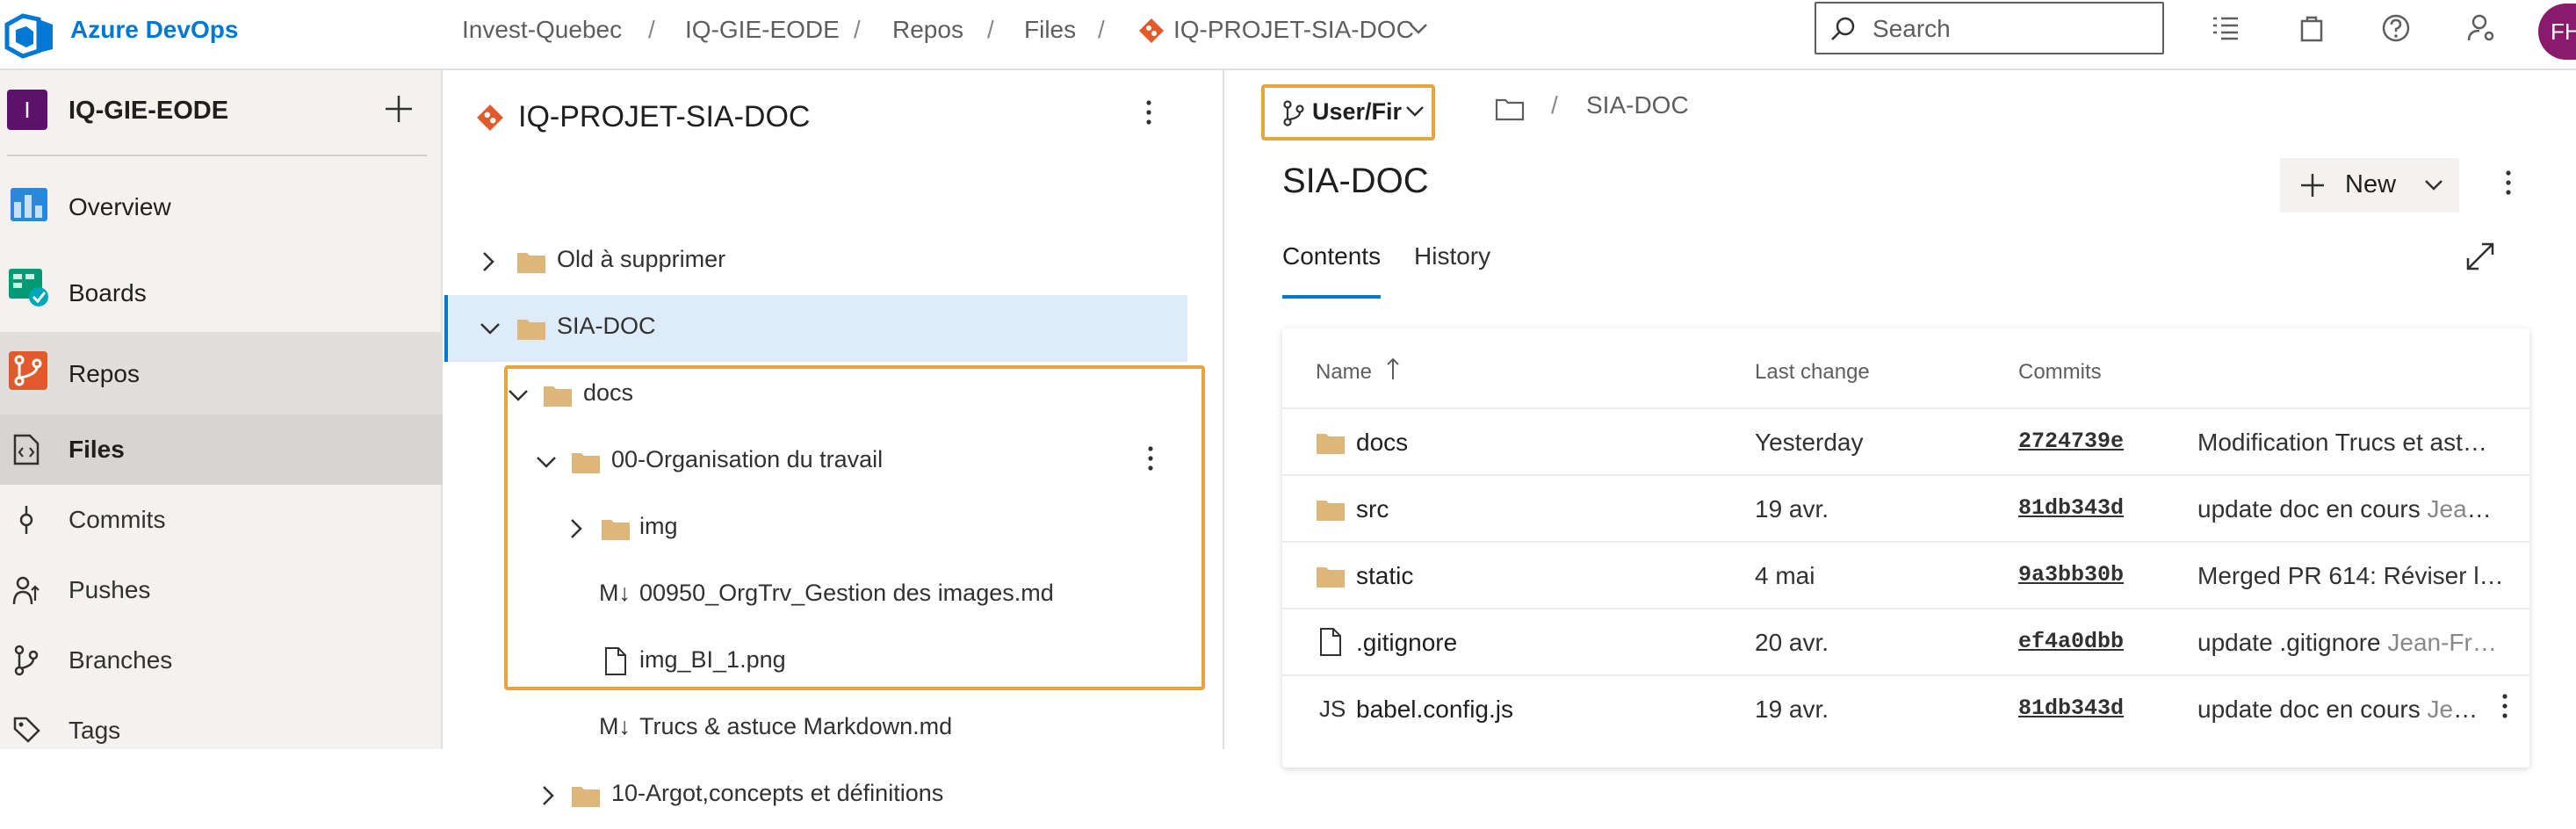  Describe the element at coordinates (1382, 443) in the screenshot. I see `file-name: docs` at that location.